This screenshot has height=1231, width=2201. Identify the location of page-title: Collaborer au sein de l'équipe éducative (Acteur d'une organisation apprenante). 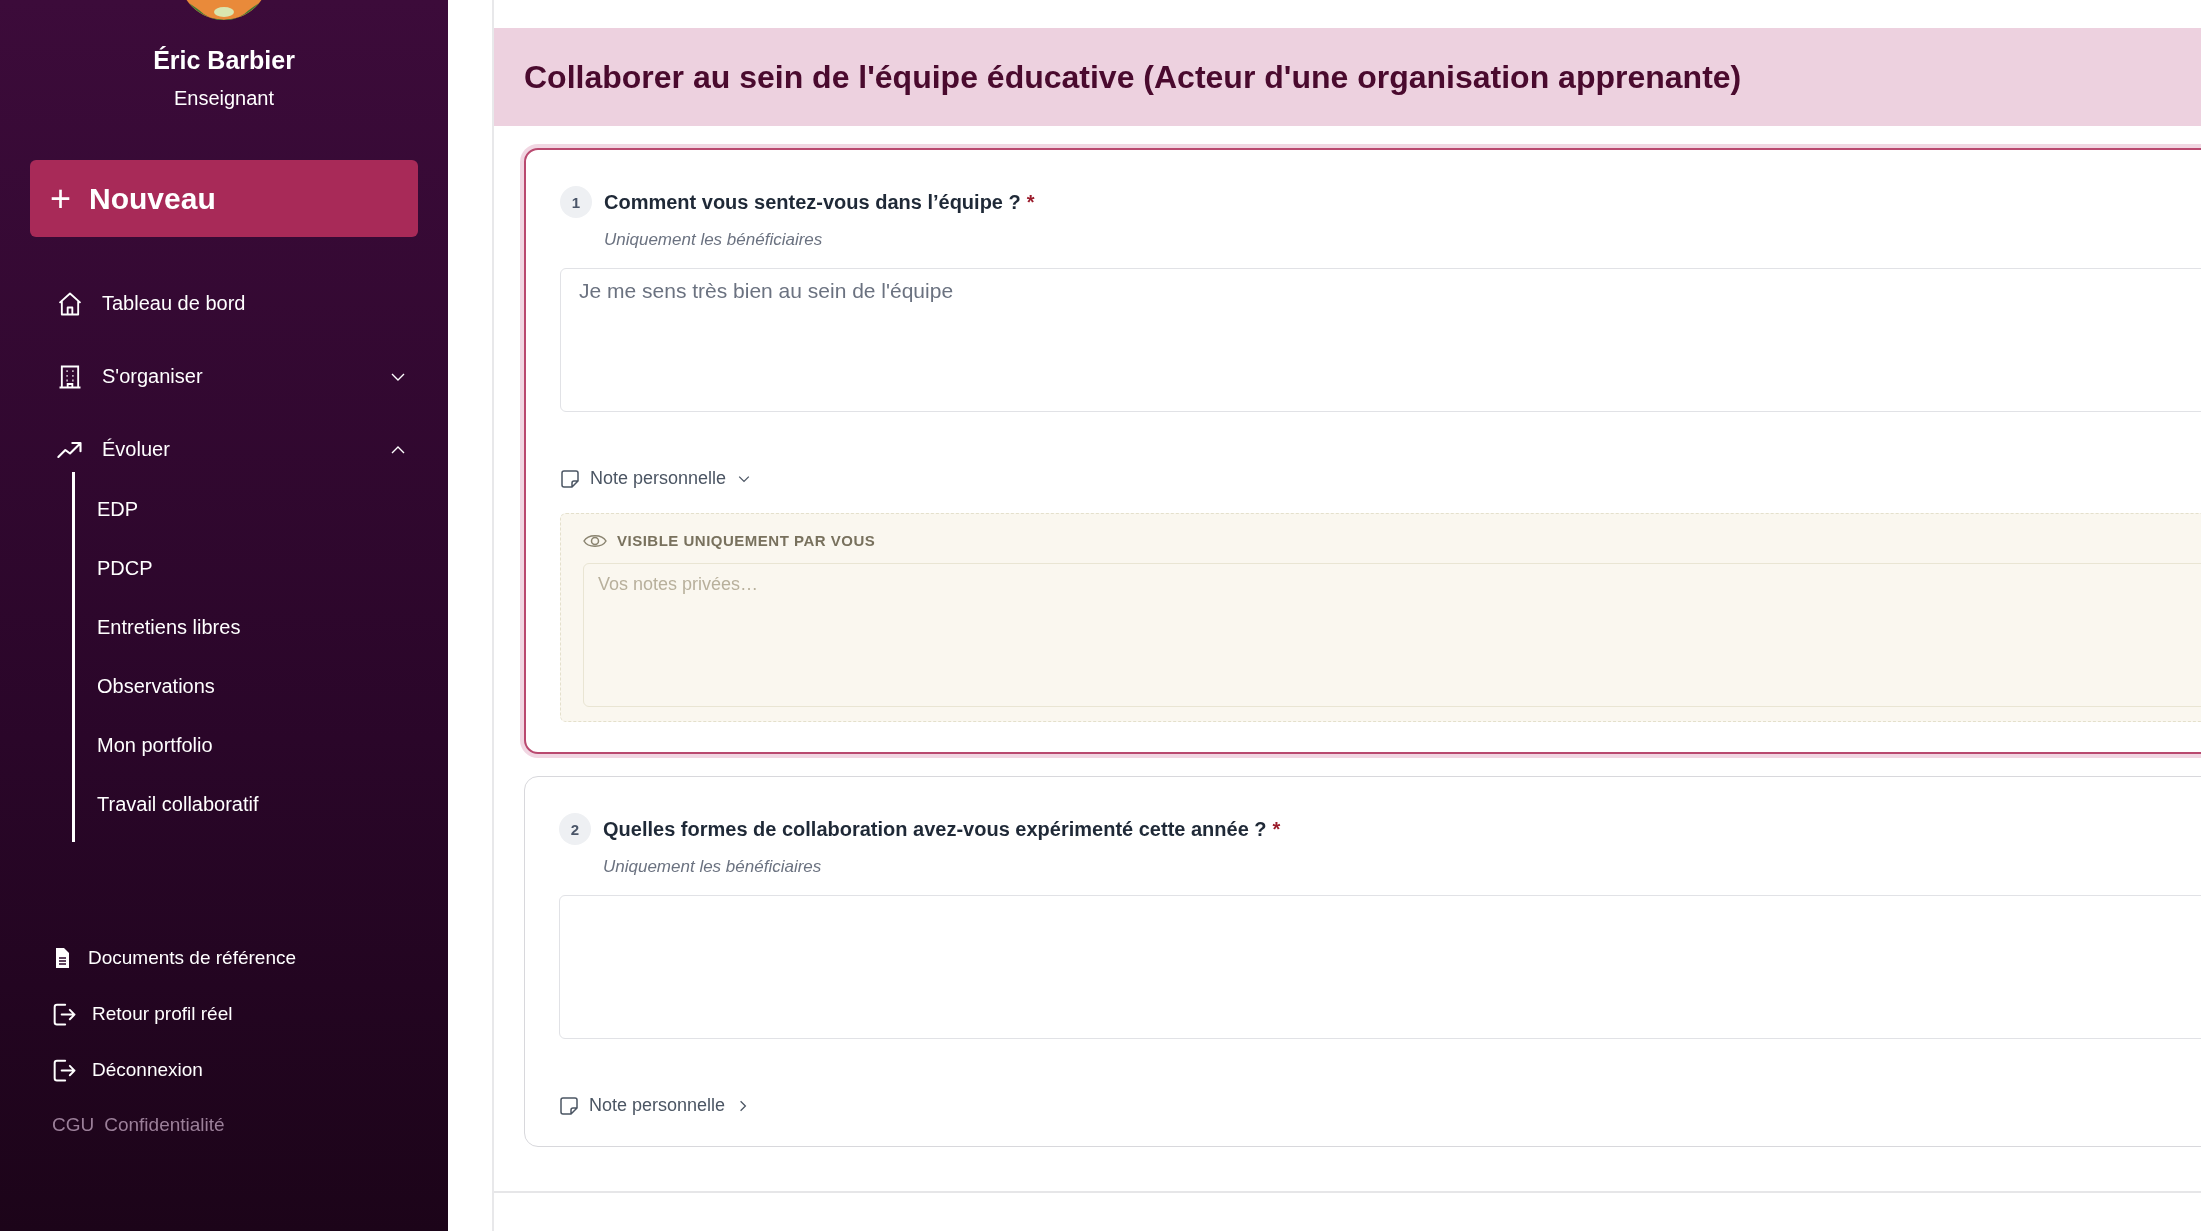
(1133, 77).